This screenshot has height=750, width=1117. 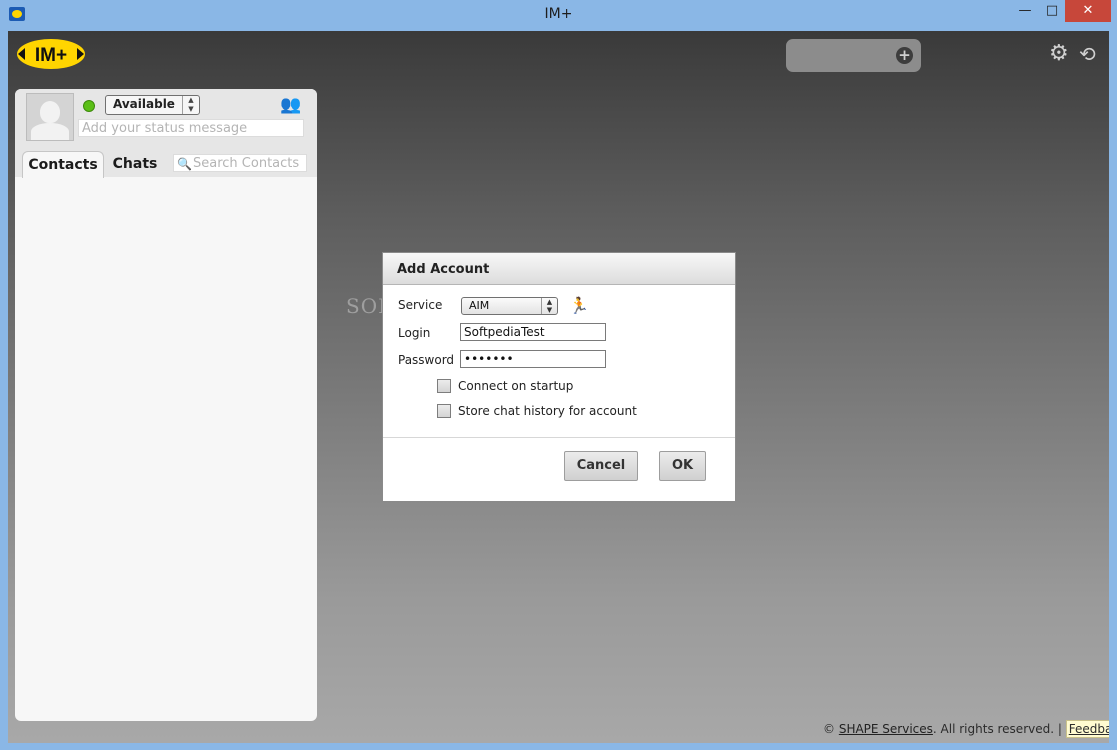 I want to click on ok-button: OK, so click(x=682, y=466).